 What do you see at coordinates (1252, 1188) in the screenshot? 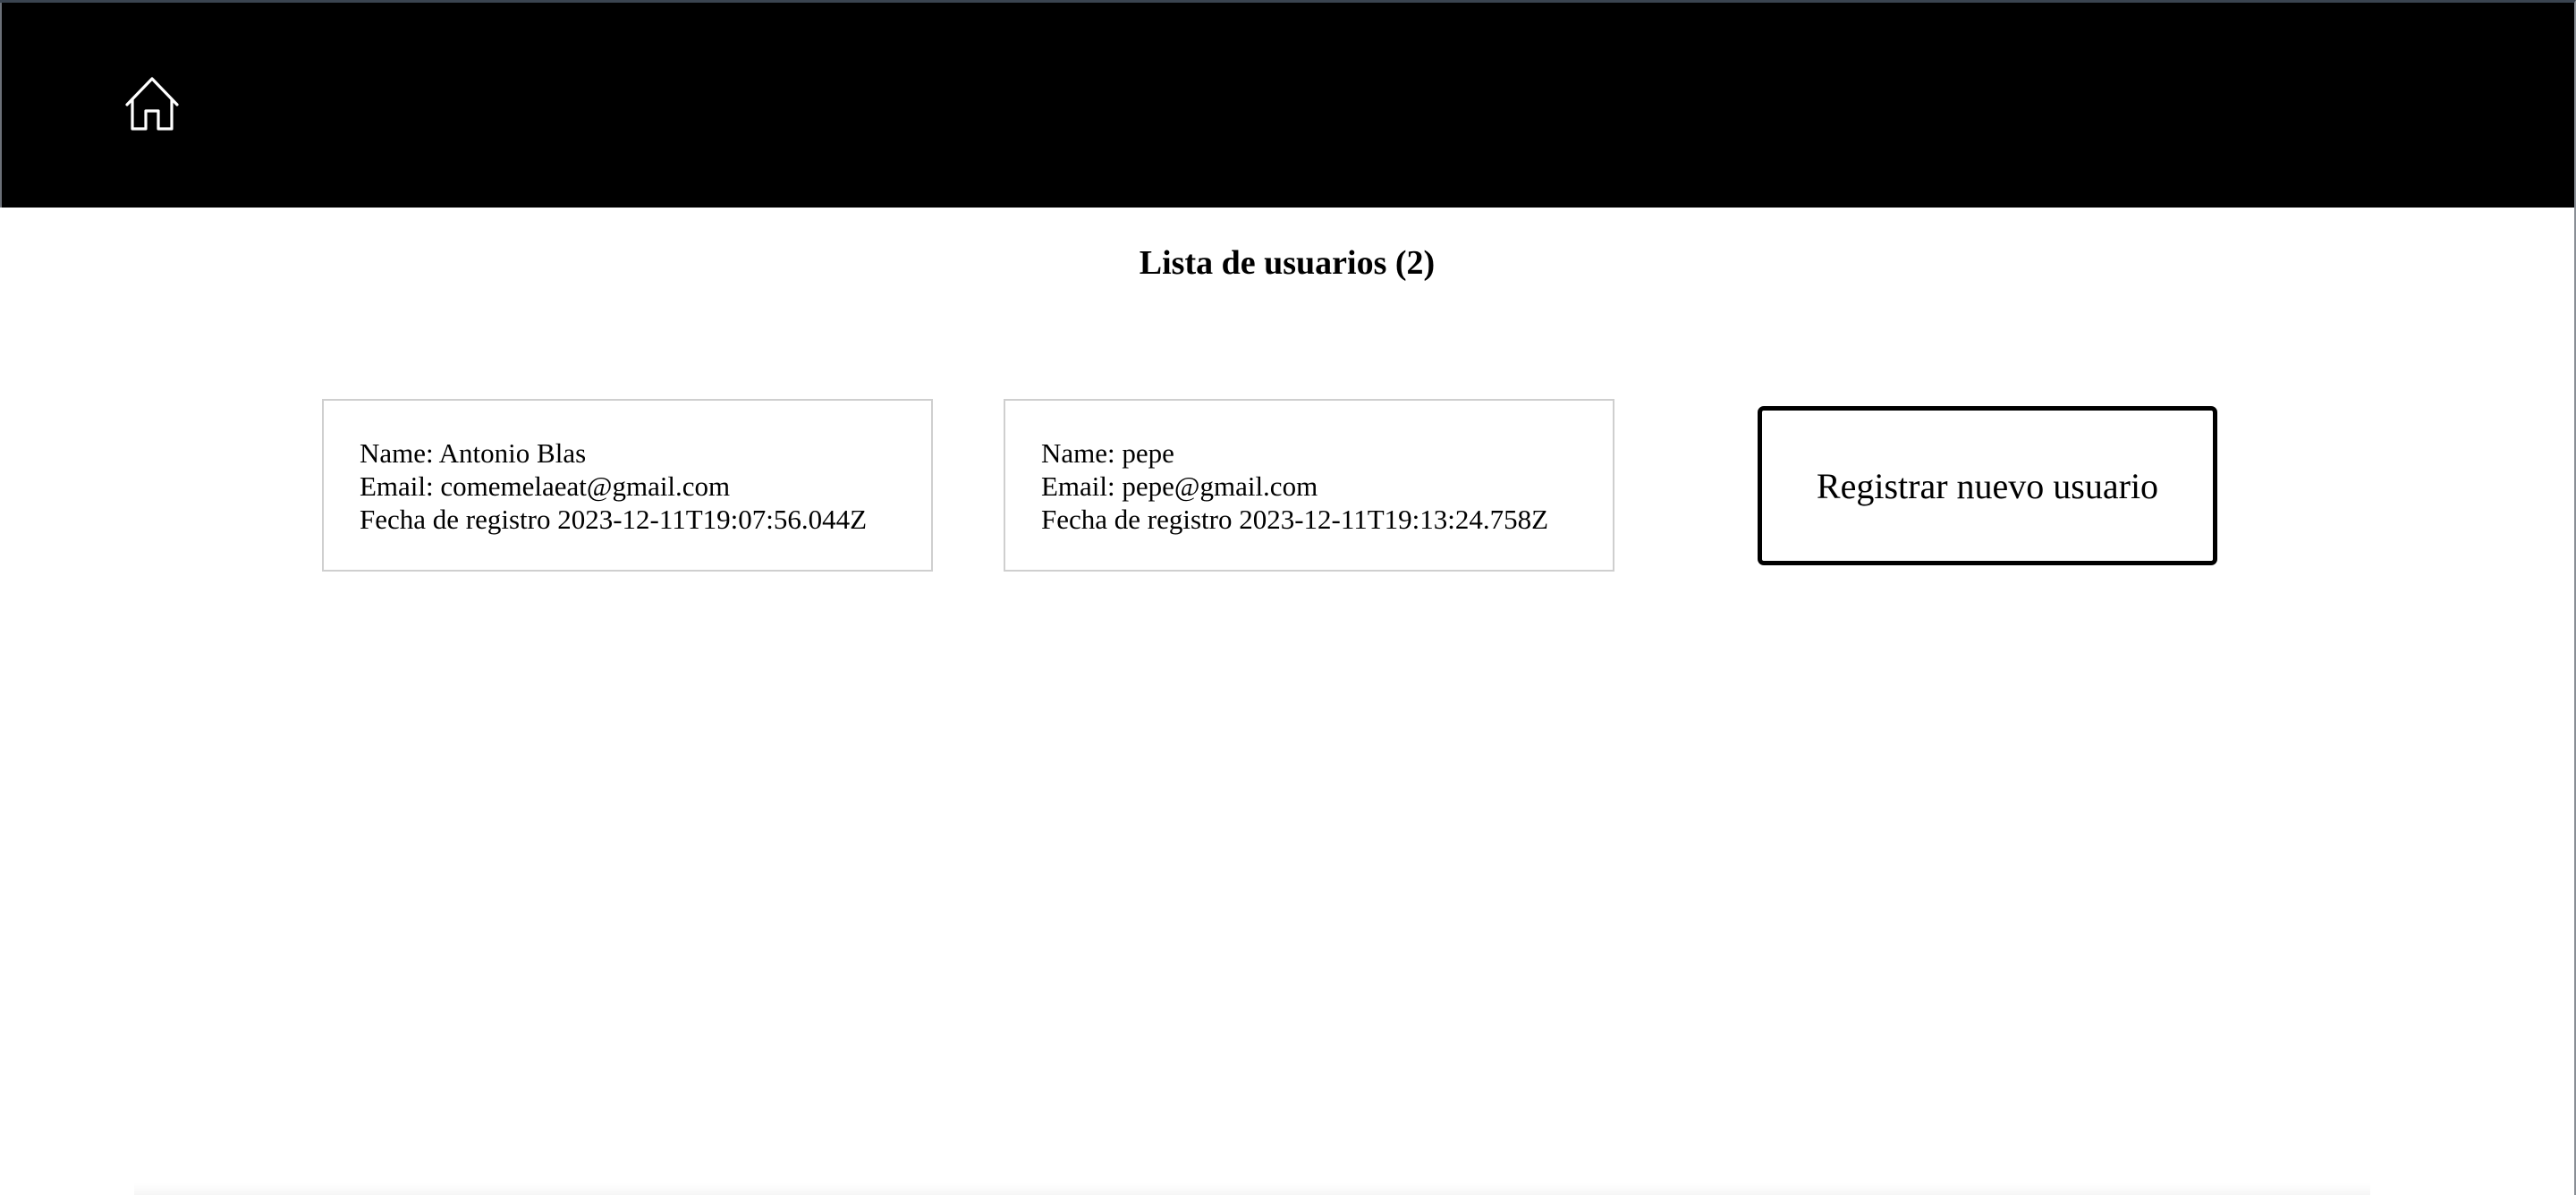
I see `bottom-edge-shadow` at bounding box center [1252, 1188].